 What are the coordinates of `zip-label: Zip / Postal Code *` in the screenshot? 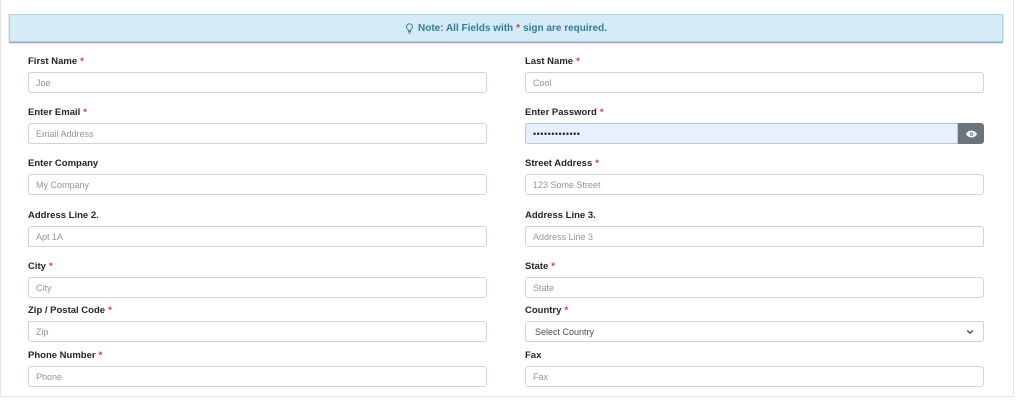 It's located at (70, 310).